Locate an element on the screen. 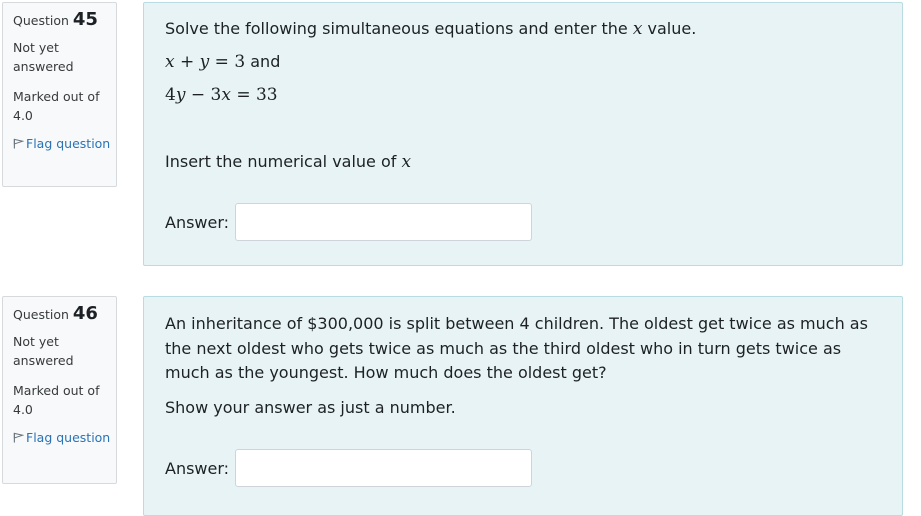 This screenshot has width=921, height=516. question-number-value: 45 is located at coordinates (85, 19).